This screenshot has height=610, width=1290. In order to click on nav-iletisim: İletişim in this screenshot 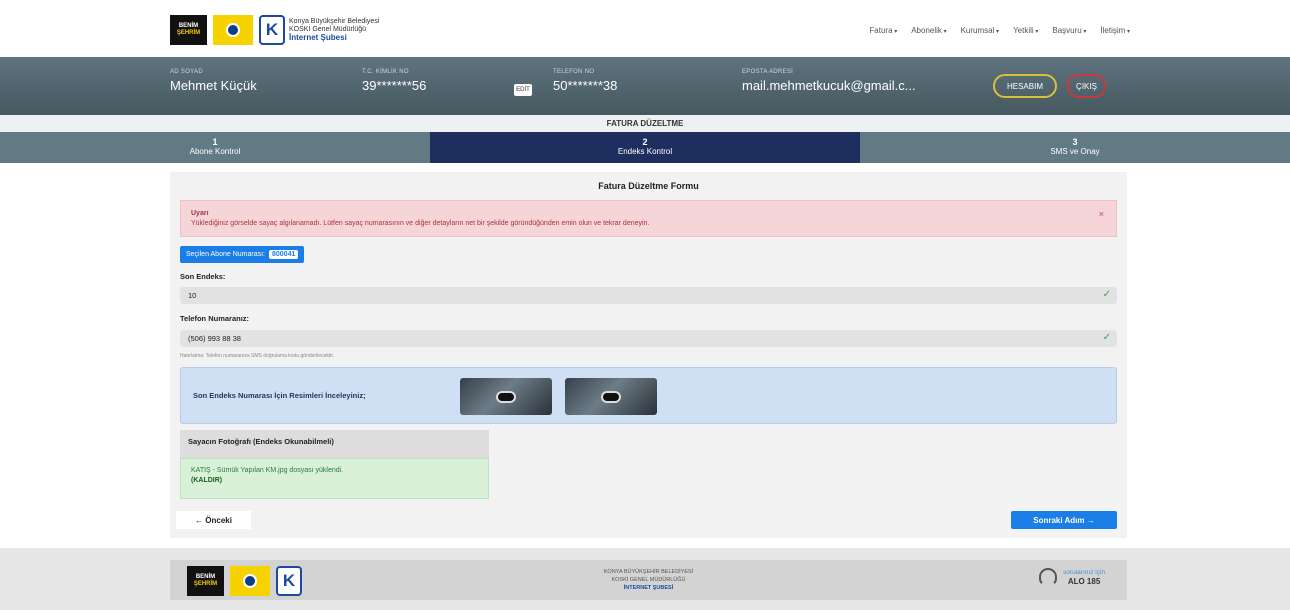, I will do `click(1115, 30)`.